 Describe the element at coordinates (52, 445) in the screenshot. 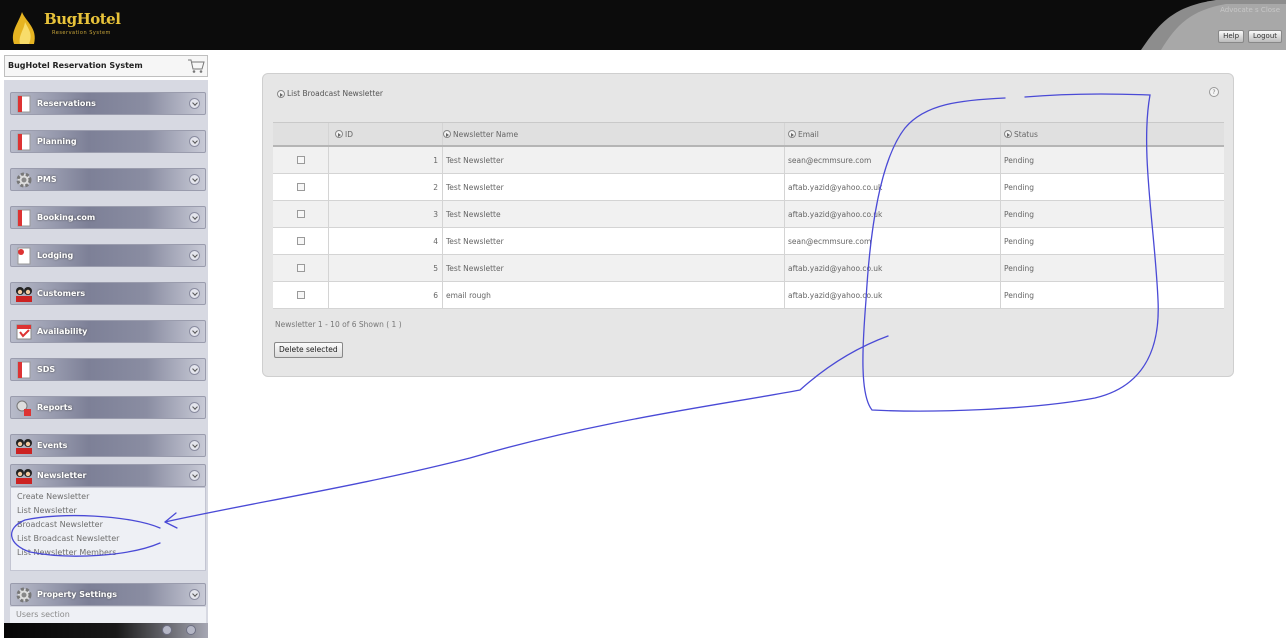

I see `sidebar-item-label: Events` at that location.